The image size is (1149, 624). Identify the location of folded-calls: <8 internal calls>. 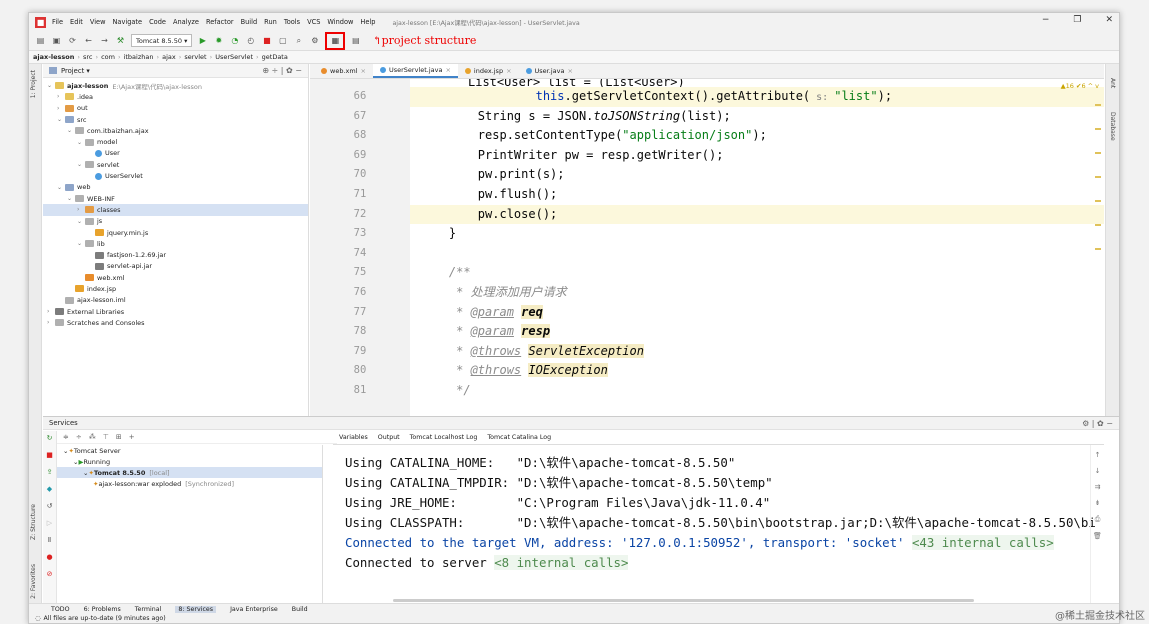
(561, 562).